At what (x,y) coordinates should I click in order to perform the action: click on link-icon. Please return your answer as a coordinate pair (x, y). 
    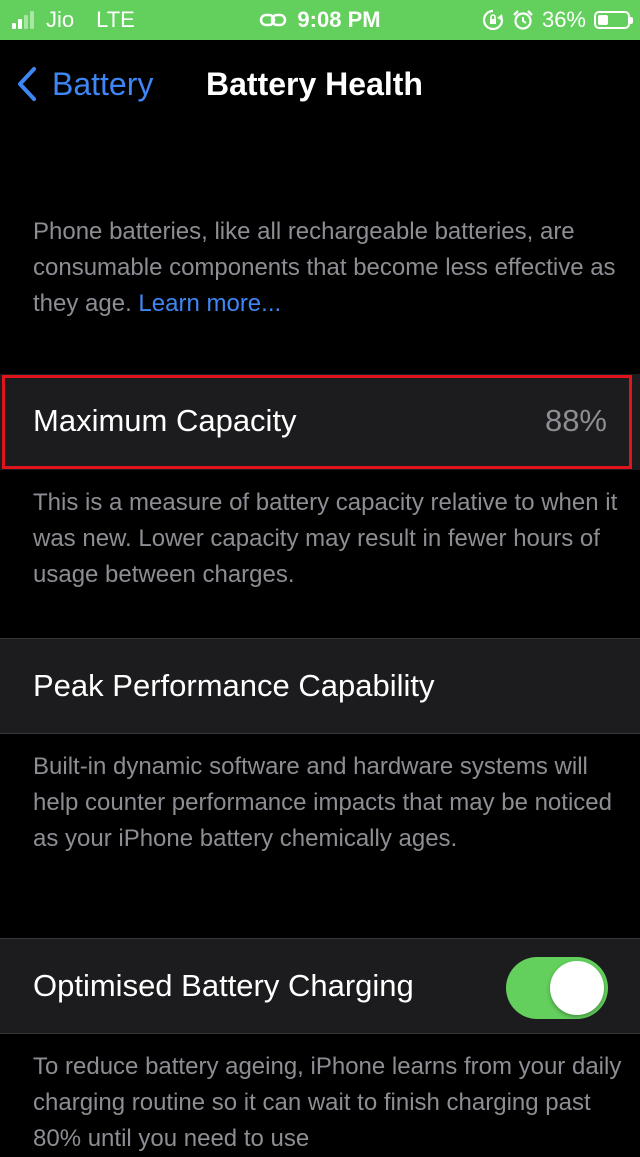
    Looking at the image, I should click on (273, 20).